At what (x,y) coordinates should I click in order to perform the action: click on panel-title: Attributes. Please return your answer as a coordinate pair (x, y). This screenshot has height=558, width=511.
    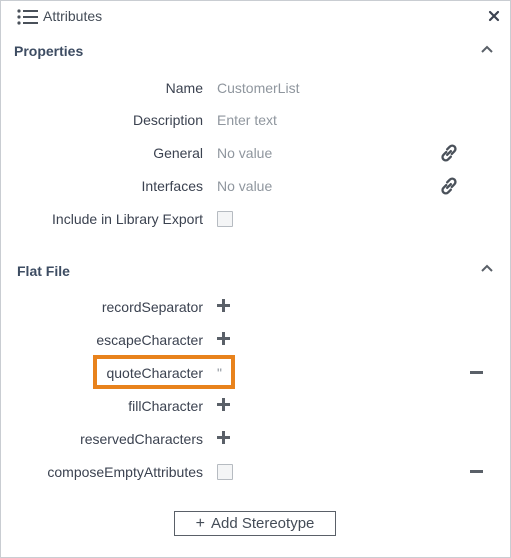
    Looking at the image, I should click on (73, 16).